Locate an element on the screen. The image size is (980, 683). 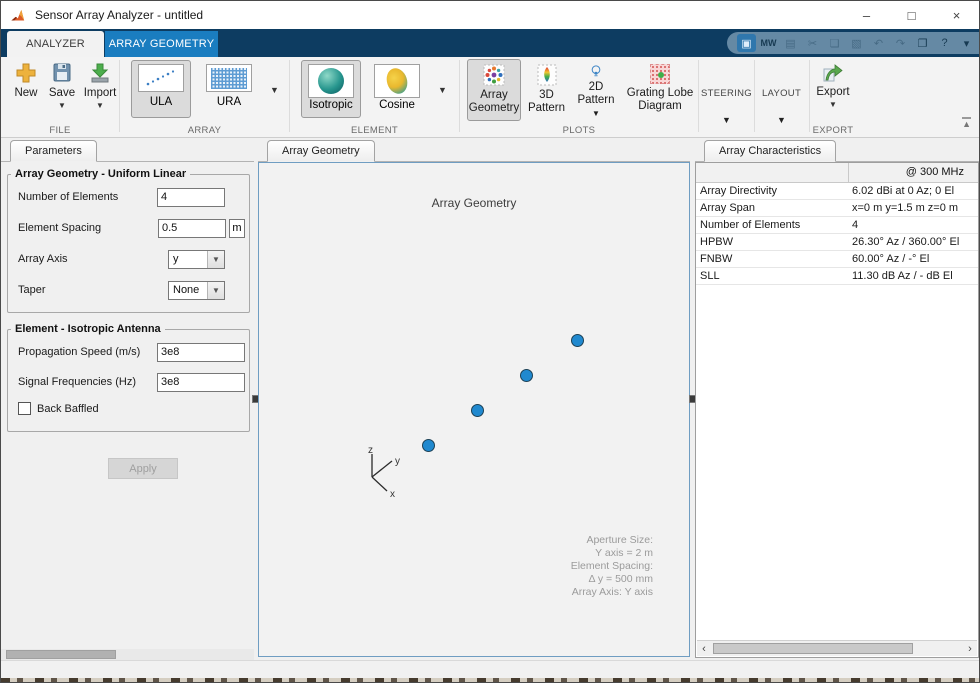
ribbon-group-file: New Save ▼ Import ▼ FILE is located at coordinates (60, 97).